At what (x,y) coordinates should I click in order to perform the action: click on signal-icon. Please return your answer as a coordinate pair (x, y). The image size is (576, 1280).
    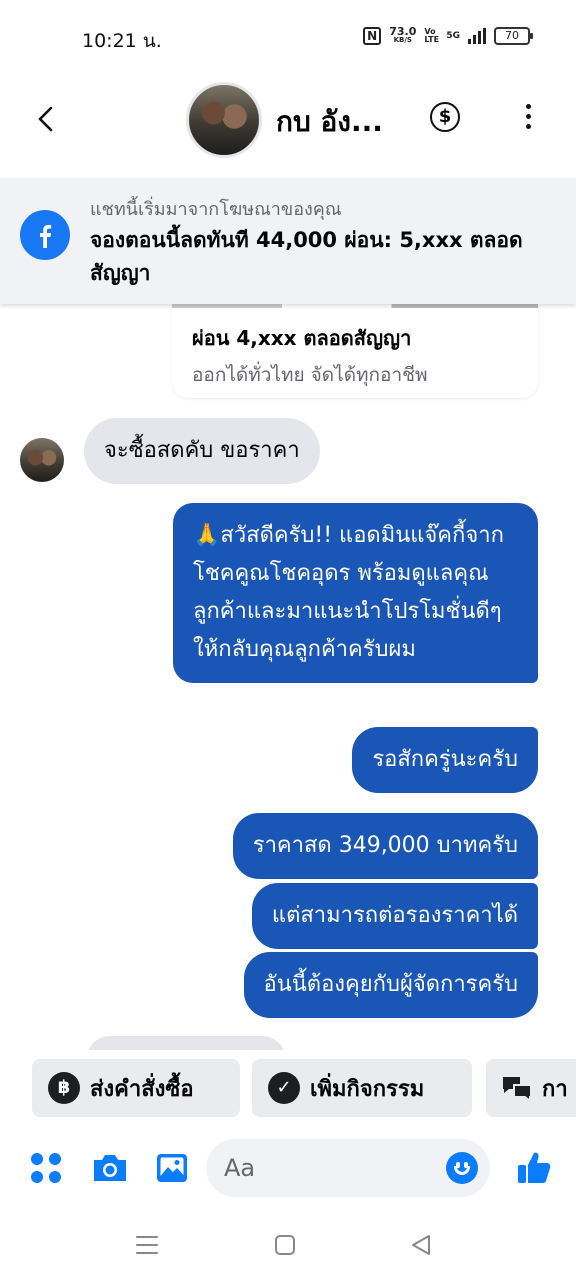
    Looking at the image, I should click on (477, 36).